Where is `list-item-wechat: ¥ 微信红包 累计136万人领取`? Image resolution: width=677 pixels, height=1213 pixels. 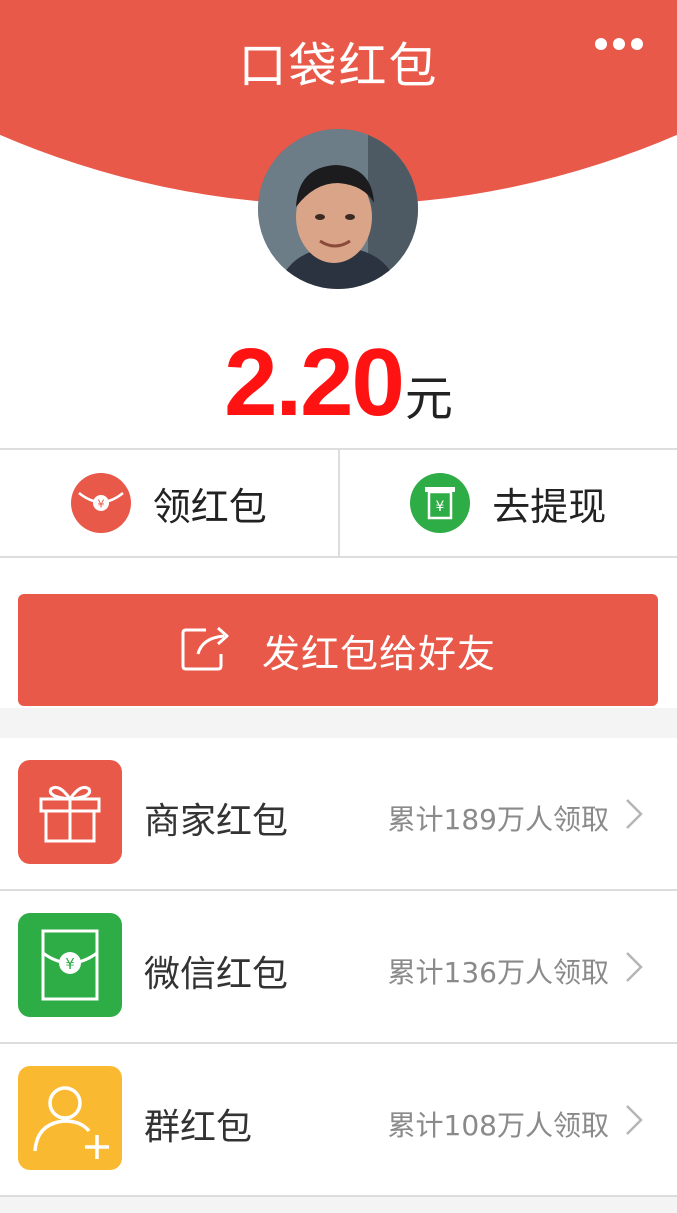 list-item-wechat: ¥ 微信红包 累计136万人领取 is located at coordinates (338, 967).